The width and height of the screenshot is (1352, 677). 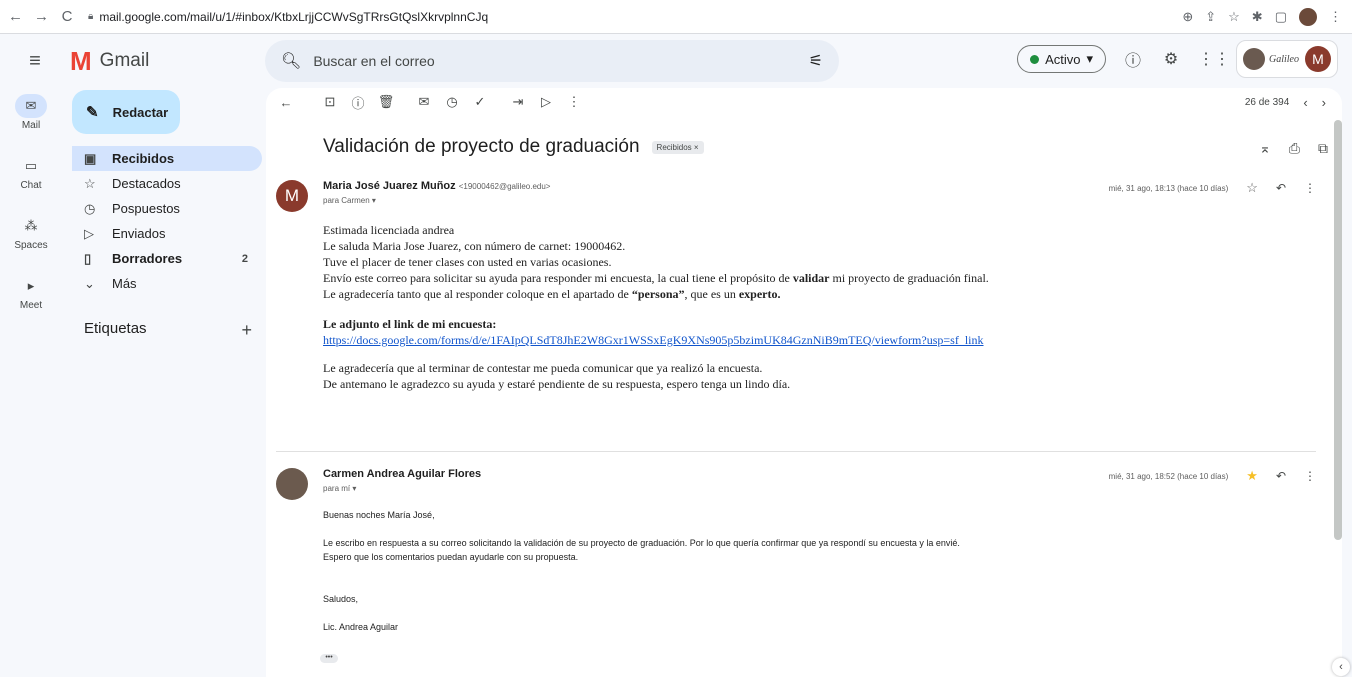 What do you see at coordinates (1267, 102) in the screenshot?
I see `page-count: 26 de 394` at bounding box center [1267, 102].